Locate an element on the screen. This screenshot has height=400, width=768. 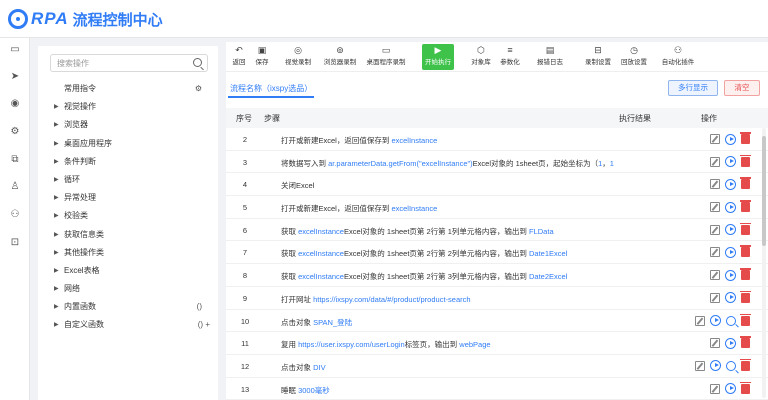
back-button: ↶ 返回 is located at coordinates (239, 57).